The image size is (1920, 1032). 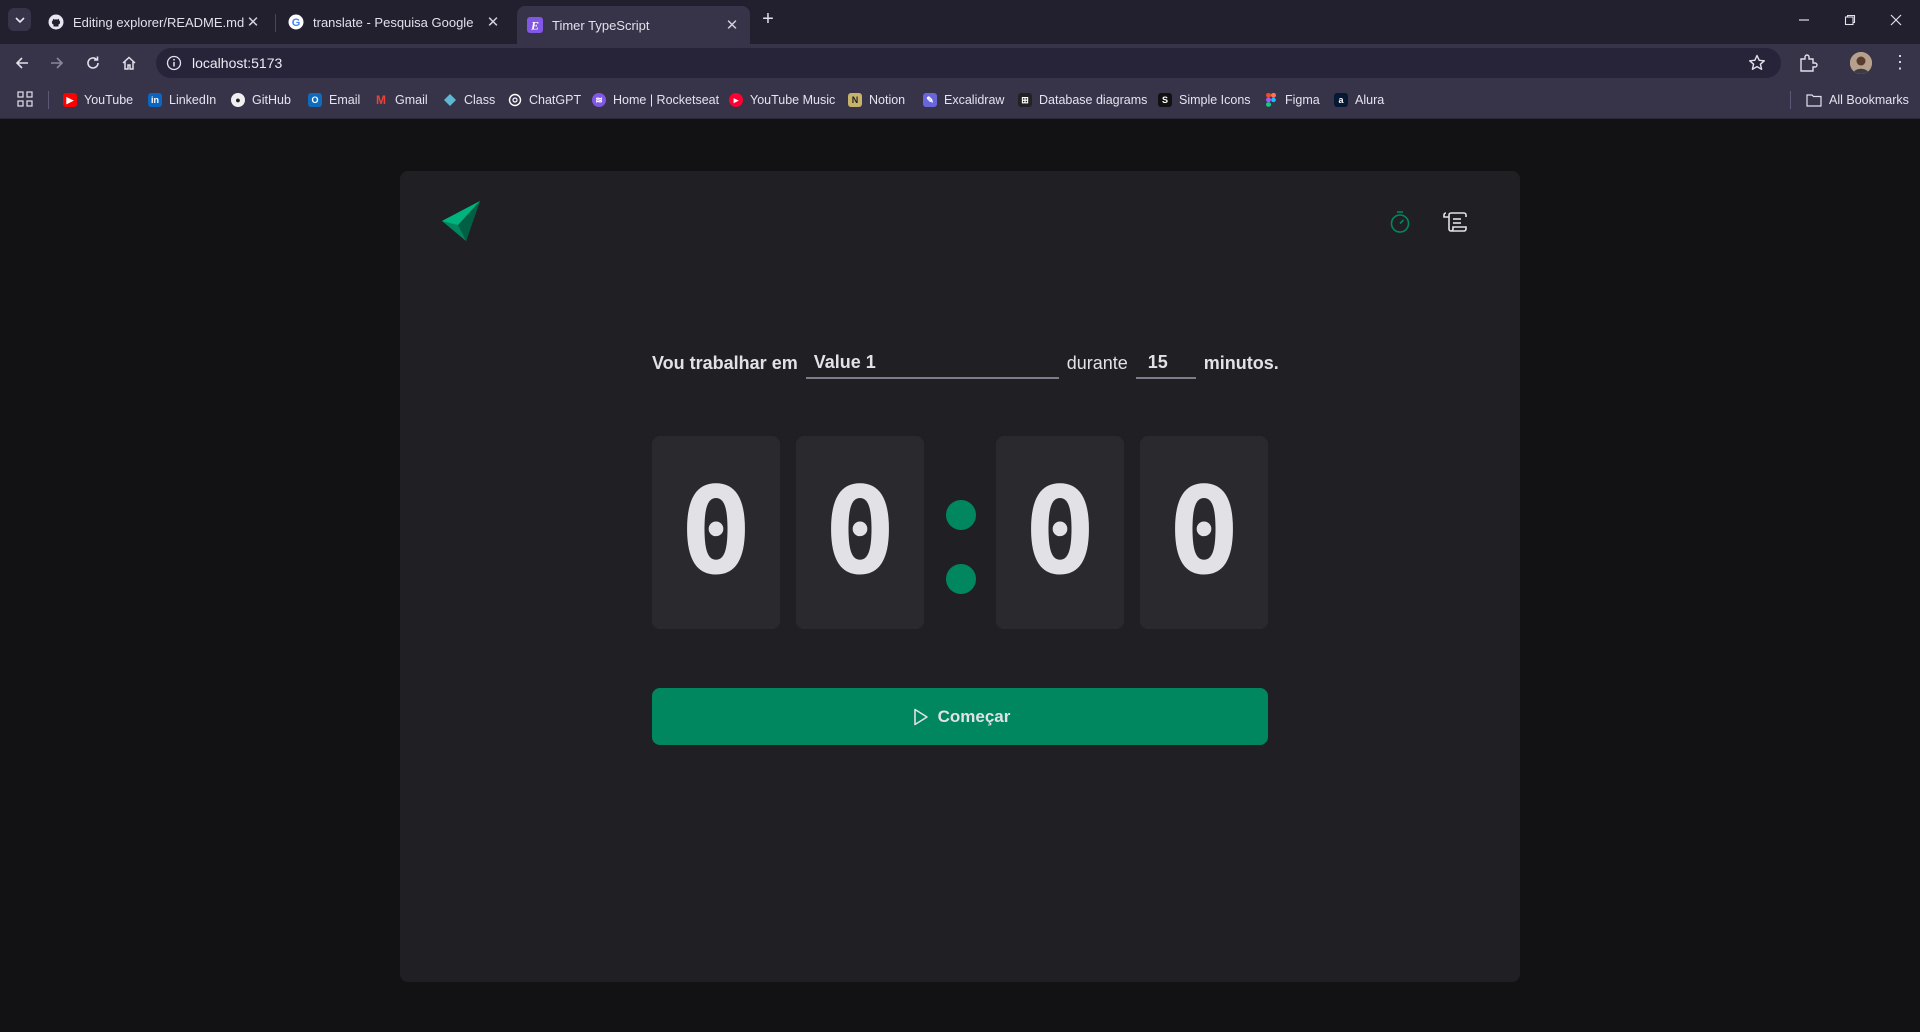 What do you see at coordinates (1215, 100) in the screenshot?
I see `bookmark-label: Simple Icons` at bounding box center [1215, 100].